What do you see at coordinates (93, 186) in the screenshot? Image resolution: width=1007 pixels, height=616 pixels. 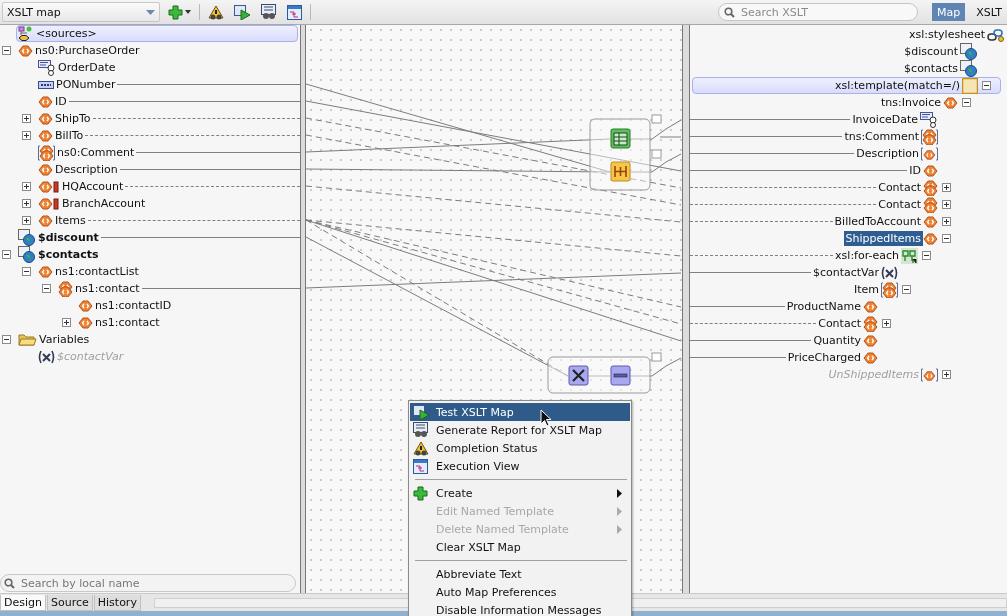 I see `tree-node-label: HQAccount` at bounding box center [93, 186].